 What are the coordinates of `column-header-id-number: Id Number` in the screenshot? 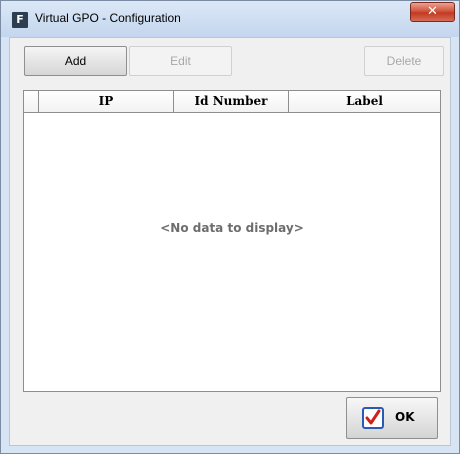 It's located at (231, 101).